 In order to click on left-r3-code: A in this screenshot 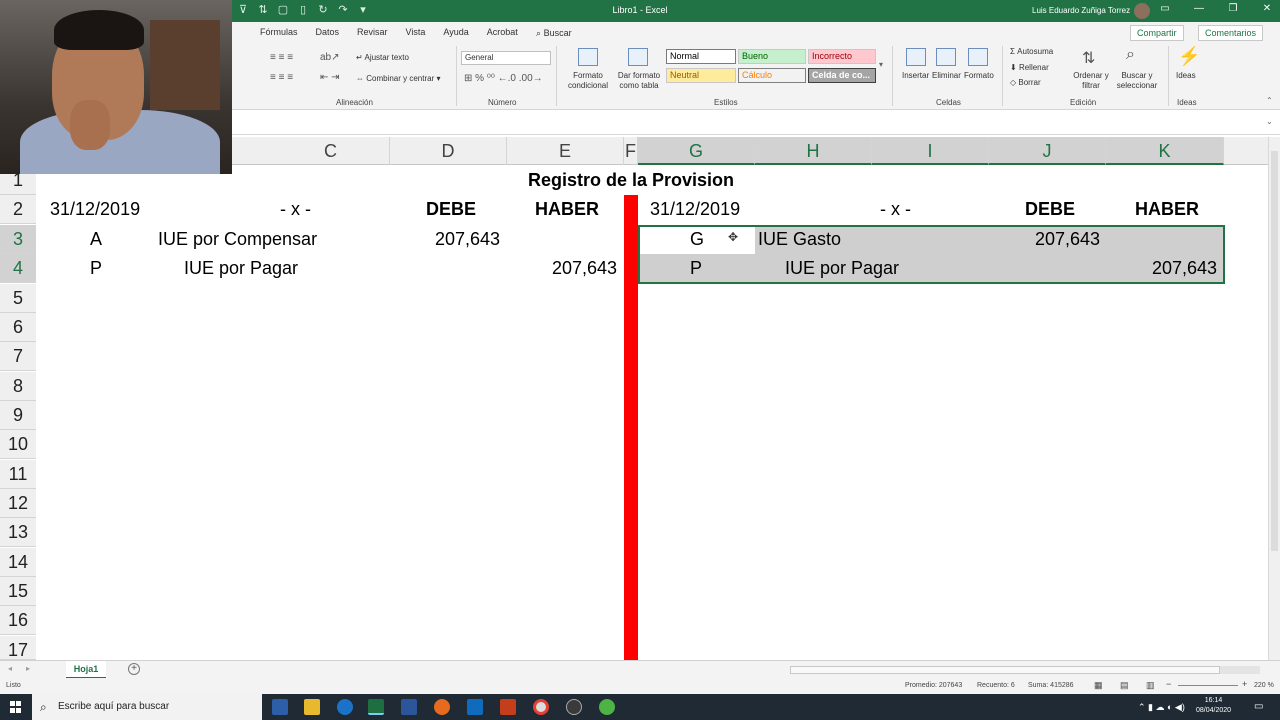, I will do `click(96, 239)`.